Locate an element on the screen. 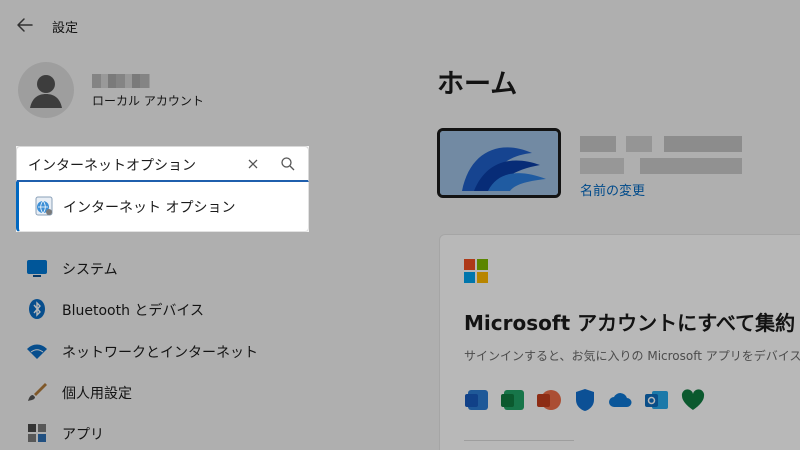 This screenshot has width=800, height=450. sidebar-item-apps: アプリ is located at coordinates (160, 431).